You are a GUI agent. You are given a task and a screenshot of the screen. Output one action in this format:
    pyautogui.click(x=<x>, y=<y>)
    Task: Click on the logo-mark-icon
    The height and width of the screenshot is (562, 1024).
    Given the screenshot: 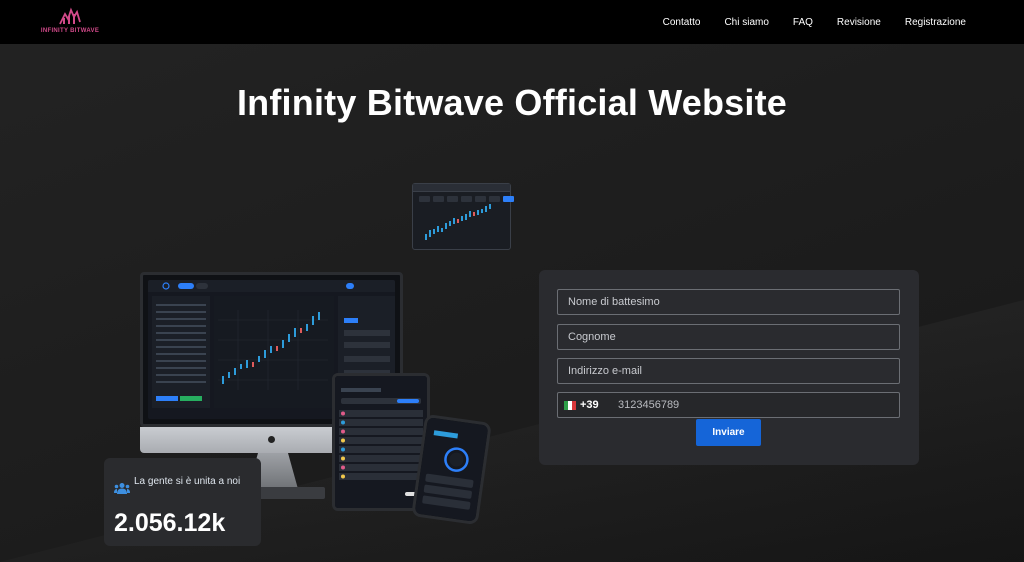 What is the action you would take?
    pyautogui.click(x=70, y=16)
    